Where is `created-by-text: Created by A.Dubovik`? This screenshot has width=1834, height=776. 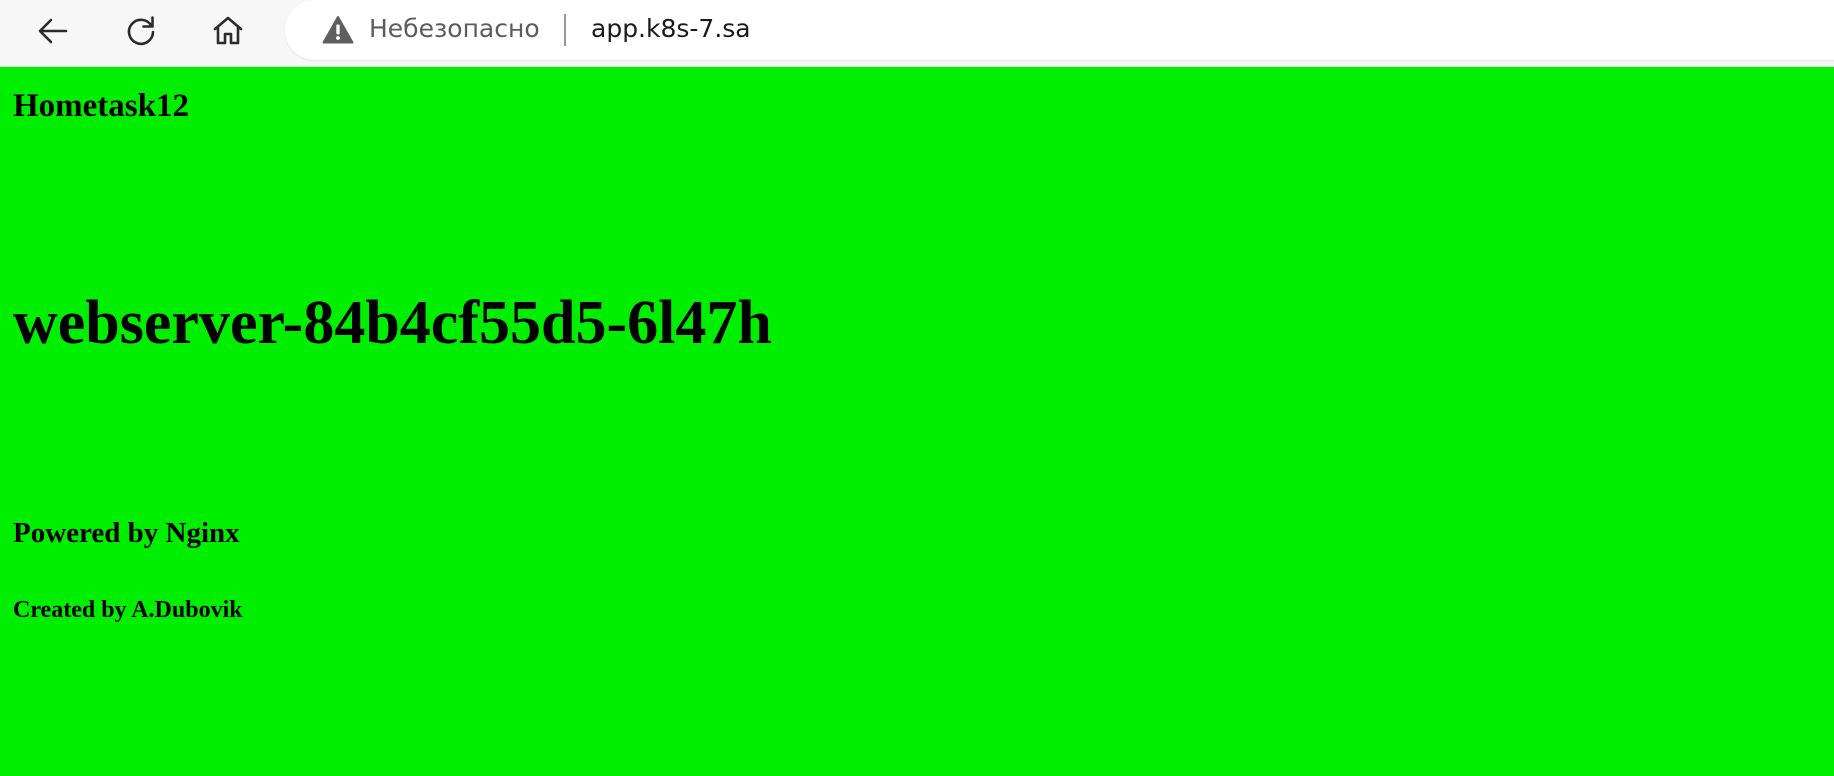
created-by-text: Created by A.Dubovik is located at coordinates (128, 610).